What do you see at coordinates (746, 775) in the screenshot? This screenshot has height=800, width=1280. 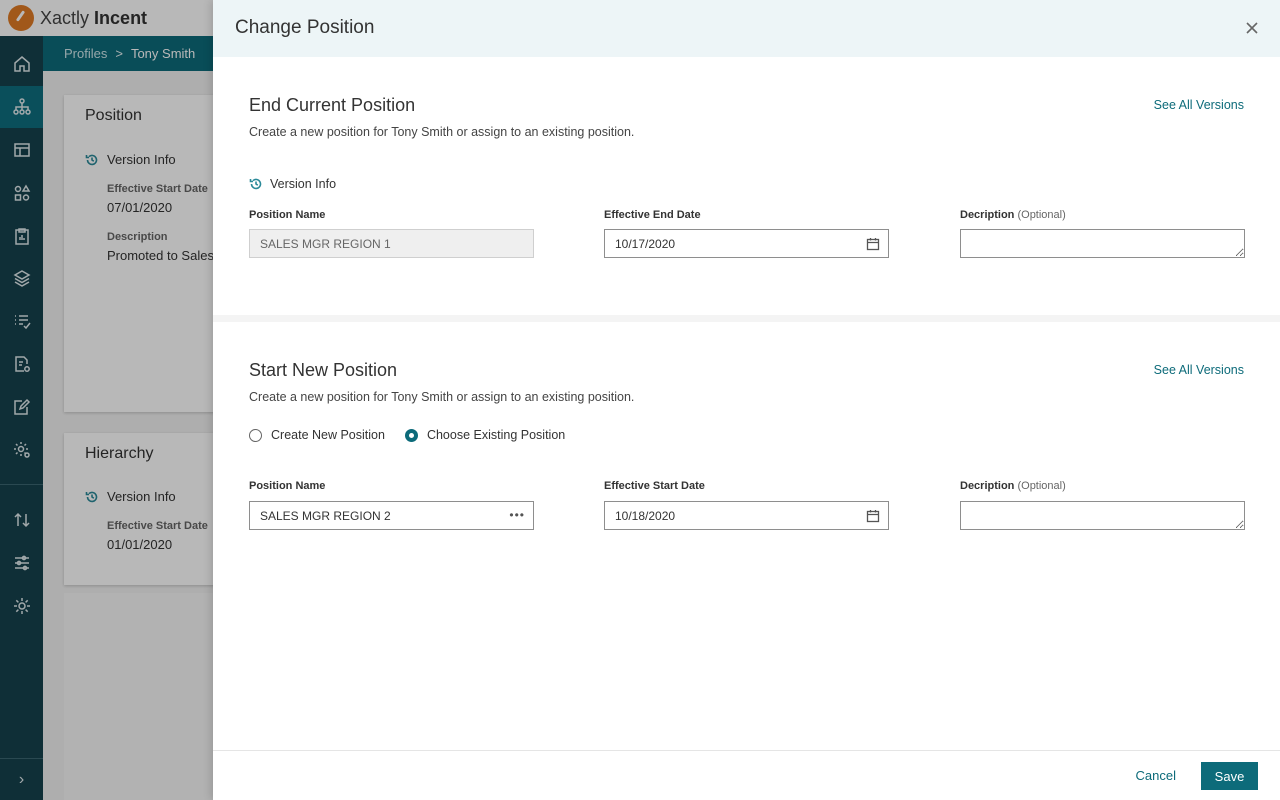 I see `drawer-footer: Cancel Save` at bounding box center [746, 775].